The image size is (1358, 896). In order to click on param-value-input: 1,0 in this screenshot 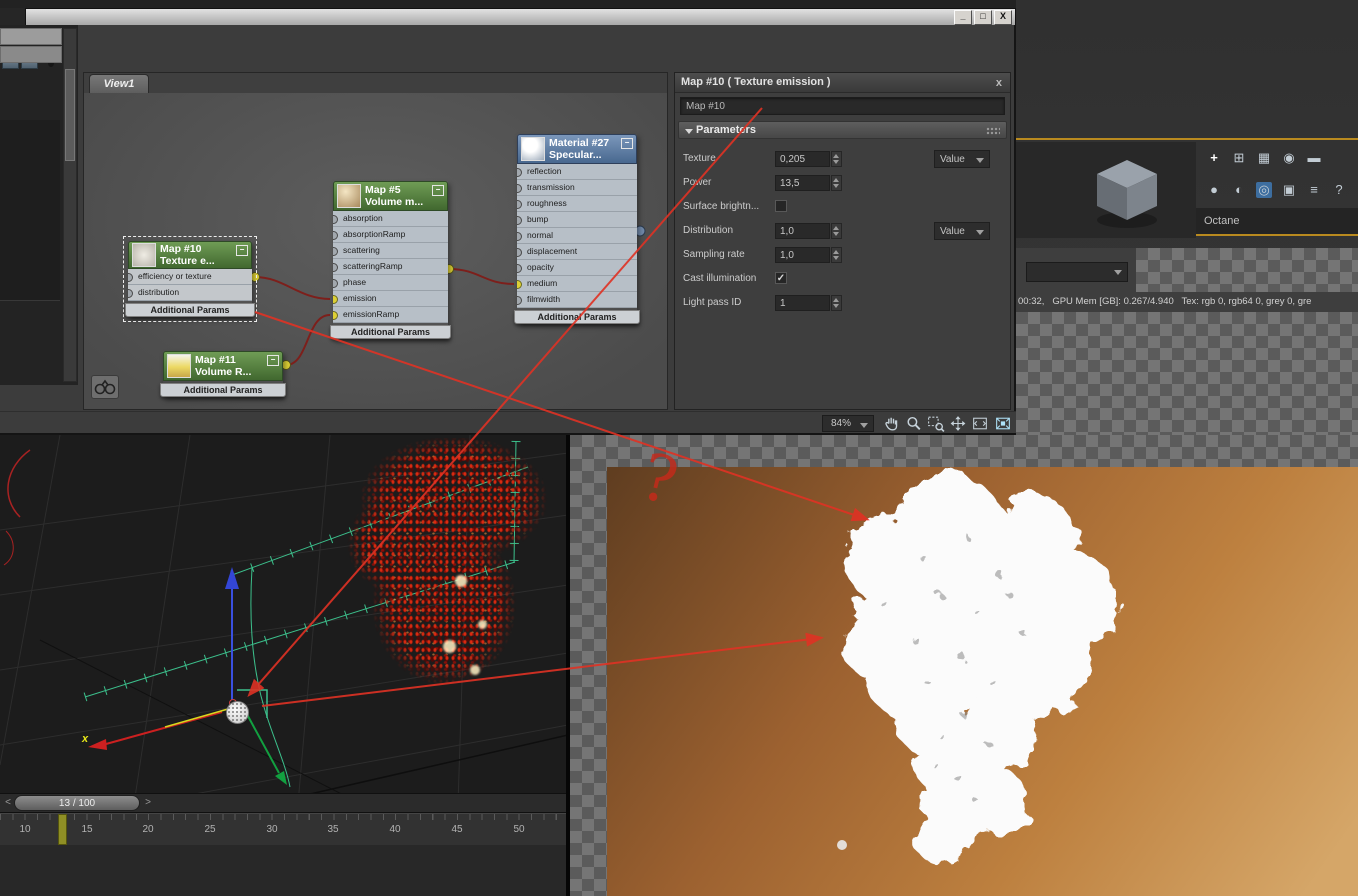, I will do `click(802, 231)`.